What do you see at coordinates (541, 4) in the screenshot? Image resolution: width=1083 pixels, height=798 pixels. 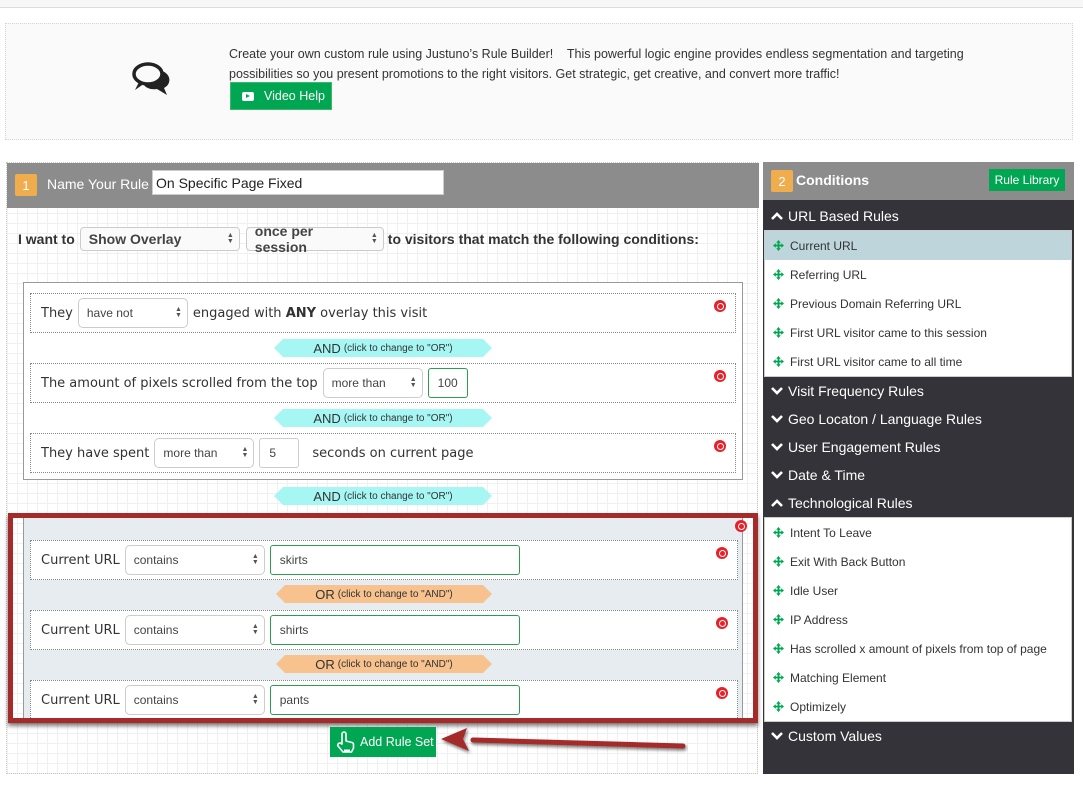 I see `top-bar` at bounding box center [541, 4].